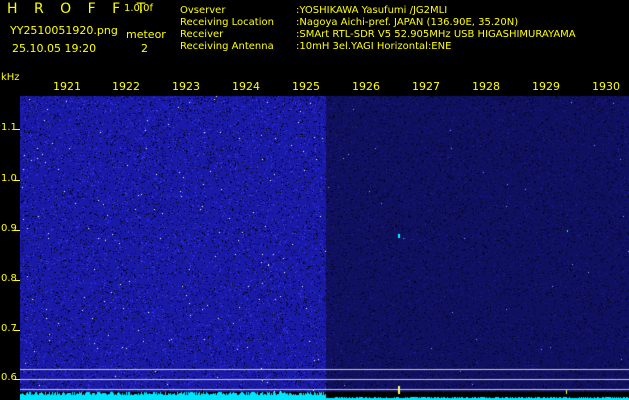 This screenshot has width=629, height=400. Describe the element at coordinates (67, 86) in the screenshot. I see `minute-label: 1921` at that location.